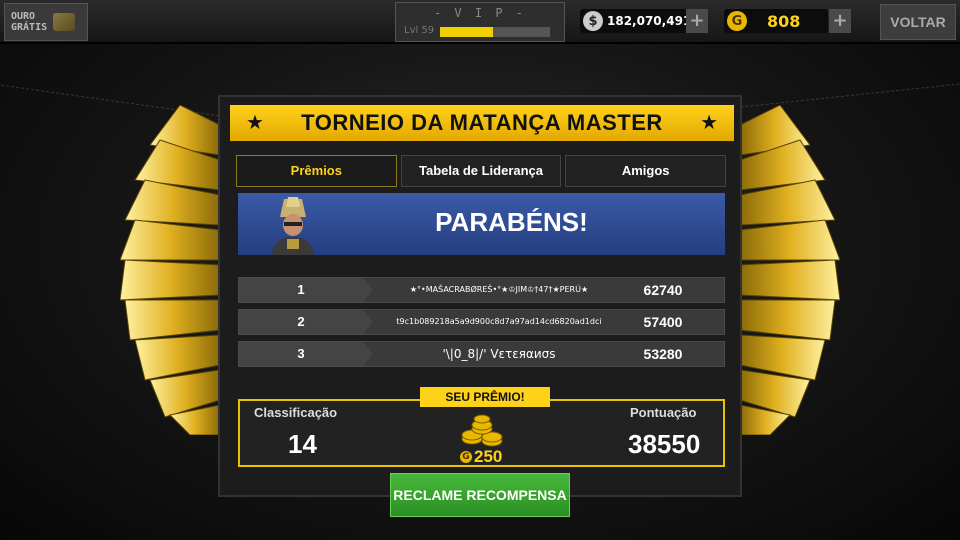 Image resolution: width=960 pixels, height=540 pixels. I want to click on tab-friends: Amigos, so click(646, 171).